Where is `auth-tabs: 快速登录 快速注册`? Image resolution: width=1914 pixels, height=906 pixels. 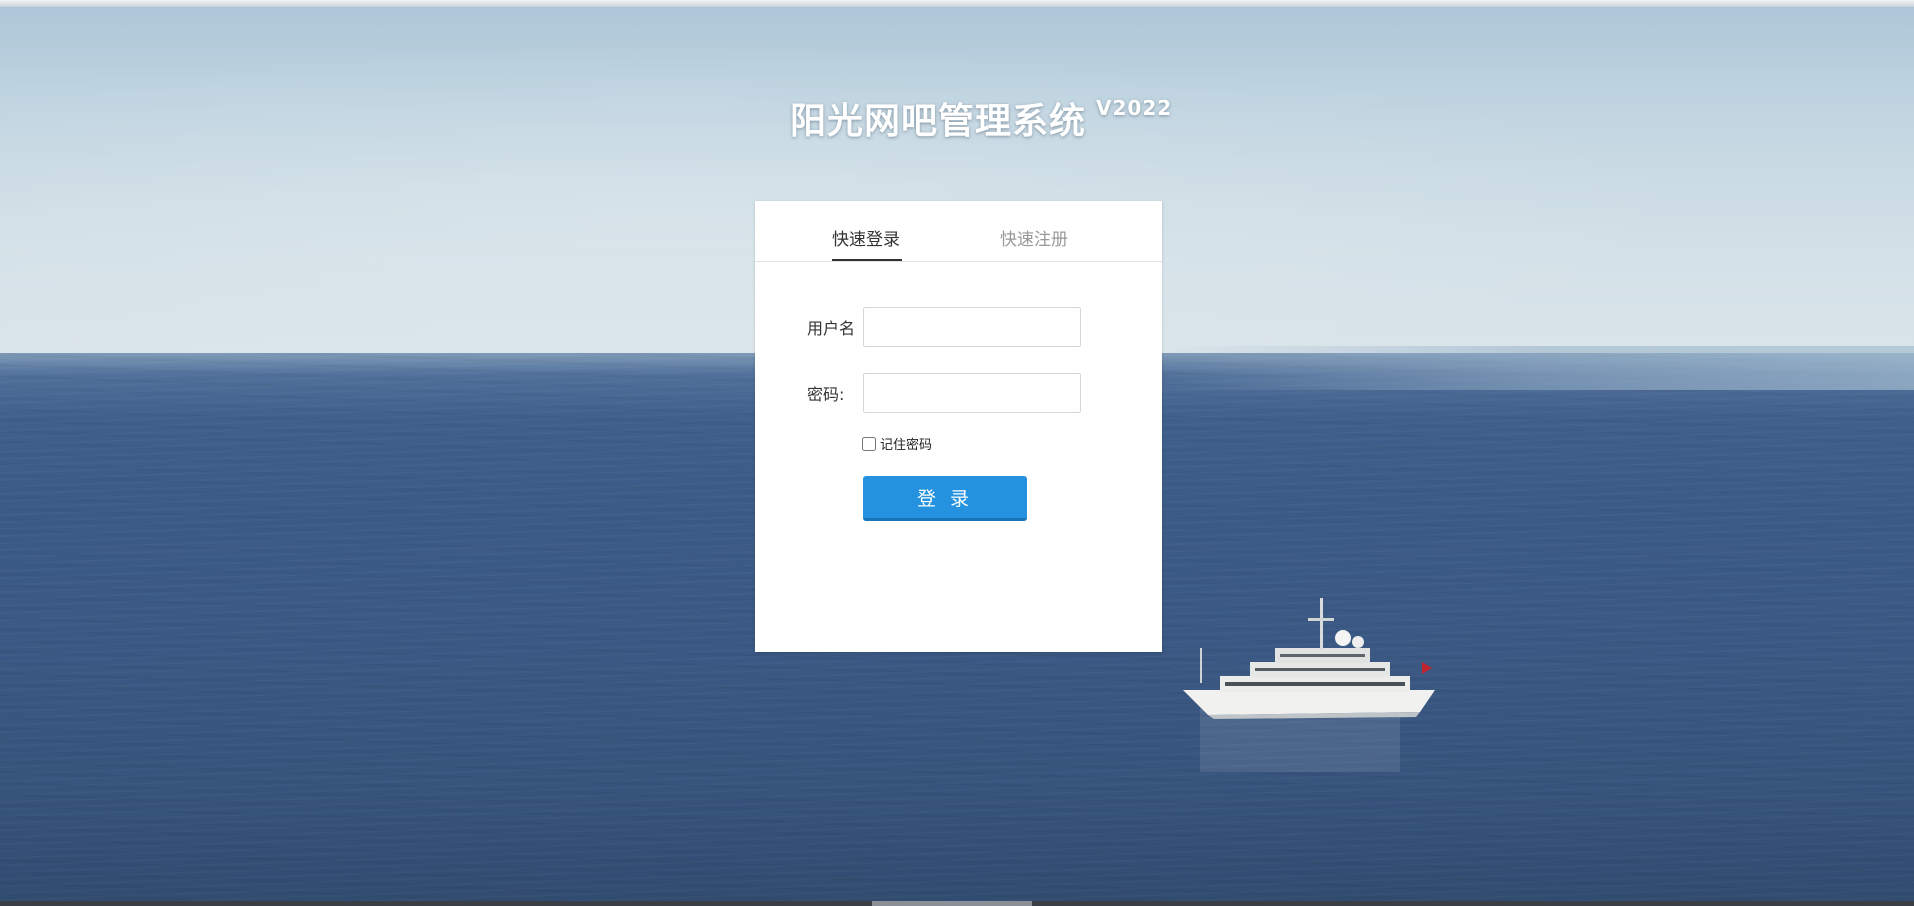 auth-tabs: 快速登录 快速注册 is located at coordinates (958, 231).